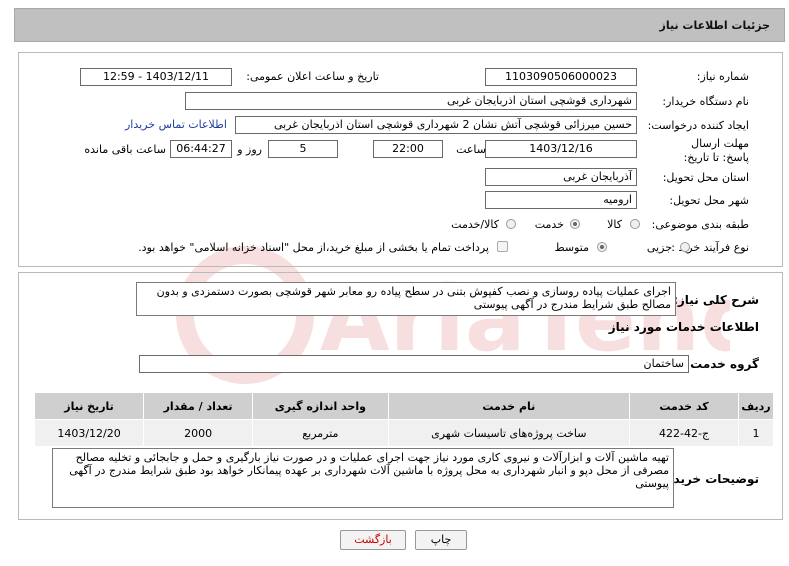  What do you see at coordinates (89, 406) in the screenshot?
I see `col-header-need-date: تاریخ نیاز` at bounding box center [89, 406].